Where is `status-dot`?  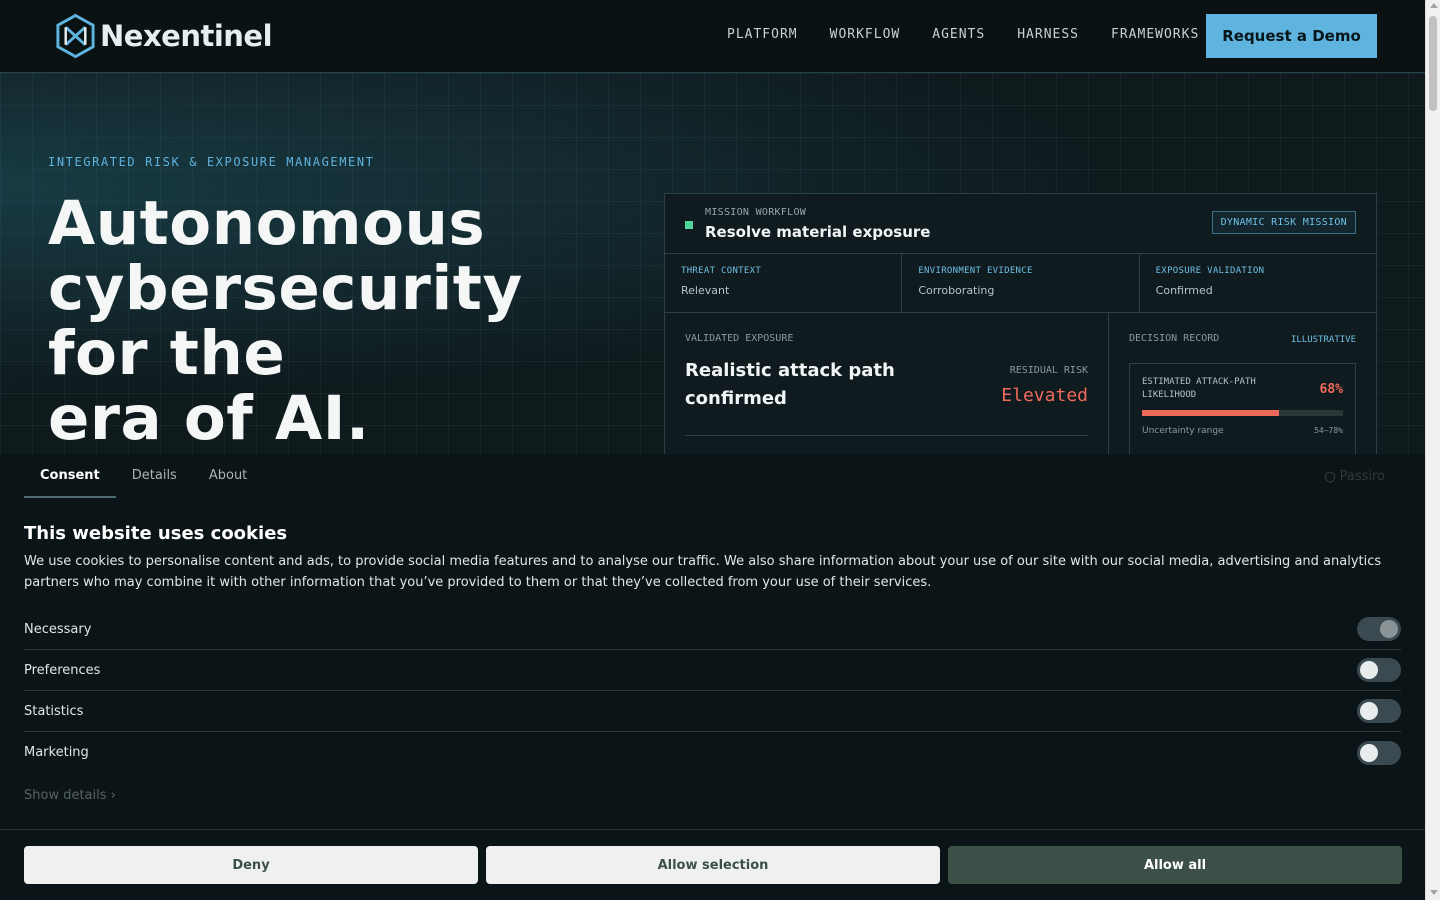 status-dot is located at coordinates (689, 225).